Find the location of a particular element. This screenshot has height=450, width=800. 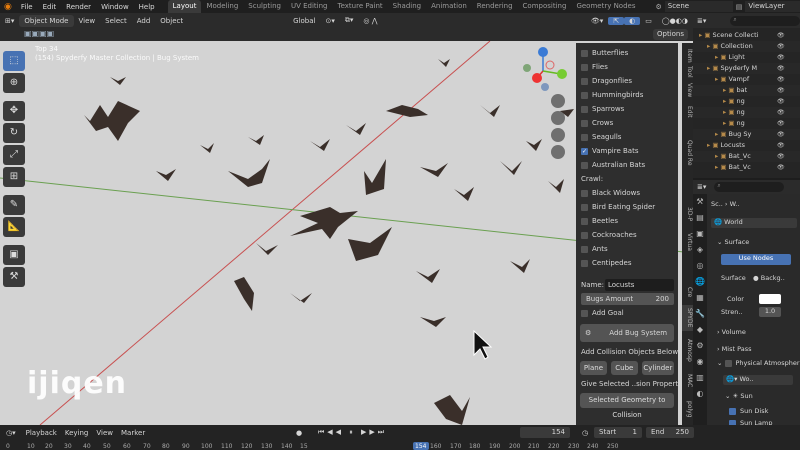

use-nodes-button: Use Nodes is located at coordinates (756, 259).